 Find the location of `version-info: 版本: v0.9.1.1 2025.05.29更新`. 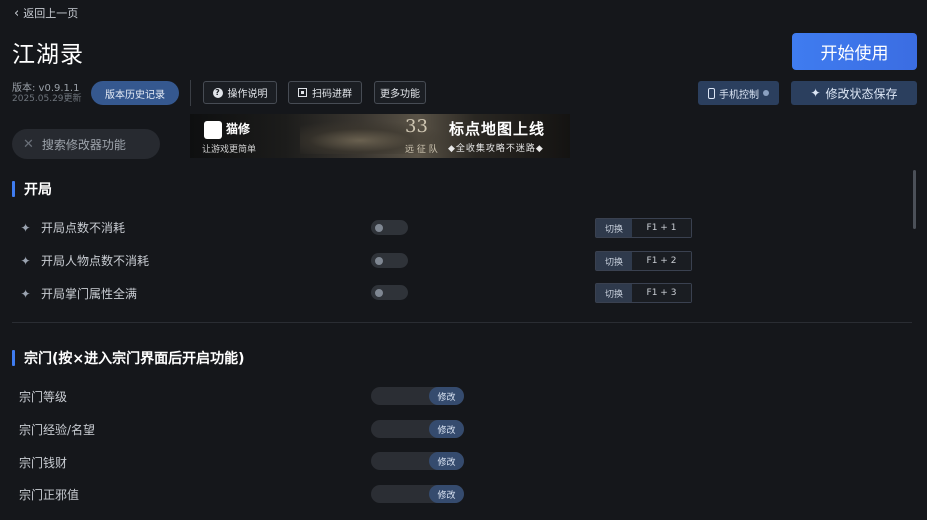

version-info: 版本: v0.9.1.1 2025.05.29更新 is located at coordinates (47, 94).